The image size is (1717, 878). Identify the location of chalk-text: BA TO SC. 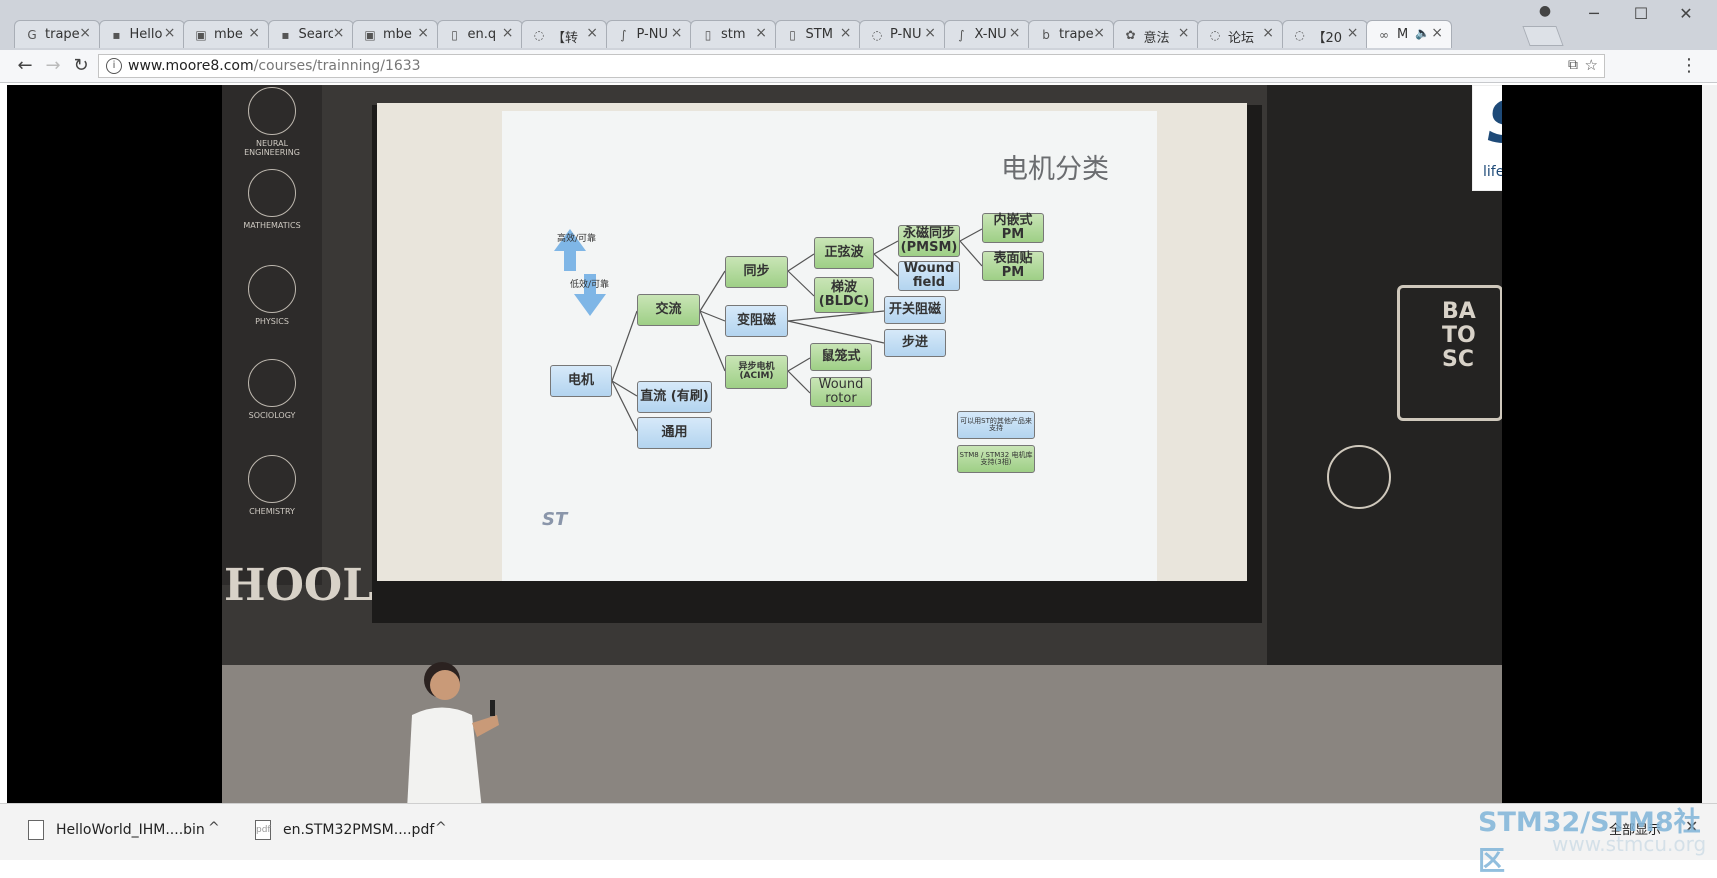
(1459, 336).